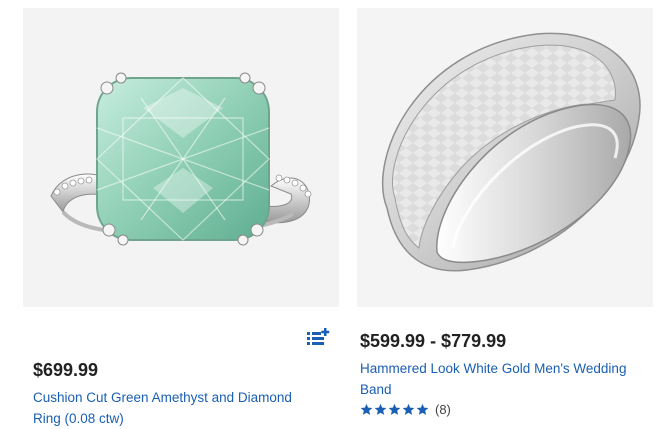 The width and height of the screenshot is (662, 429). What do you see at coordinates (318, 338) in the screenshot?
I see `compare-list-add-icon` at bounding box center [318, 338].